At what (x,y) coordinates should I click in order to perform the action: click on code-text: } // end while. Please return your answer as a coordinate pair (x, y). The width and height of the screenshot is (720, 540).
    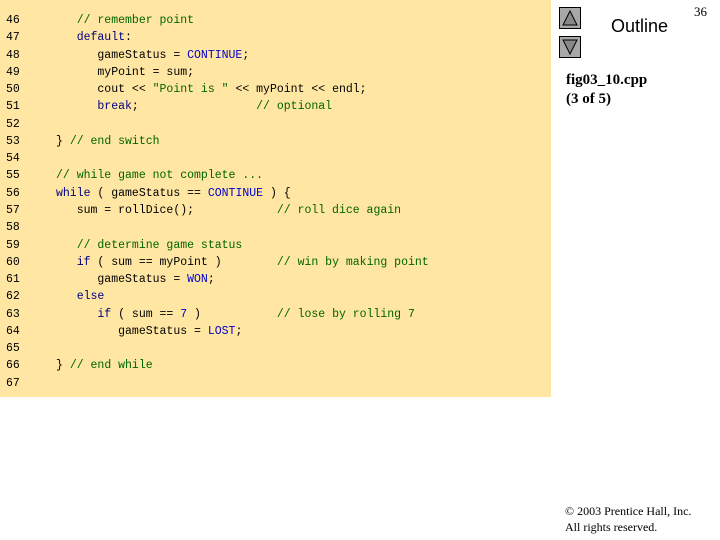
    Looking at the image, I should click on (104, 365).